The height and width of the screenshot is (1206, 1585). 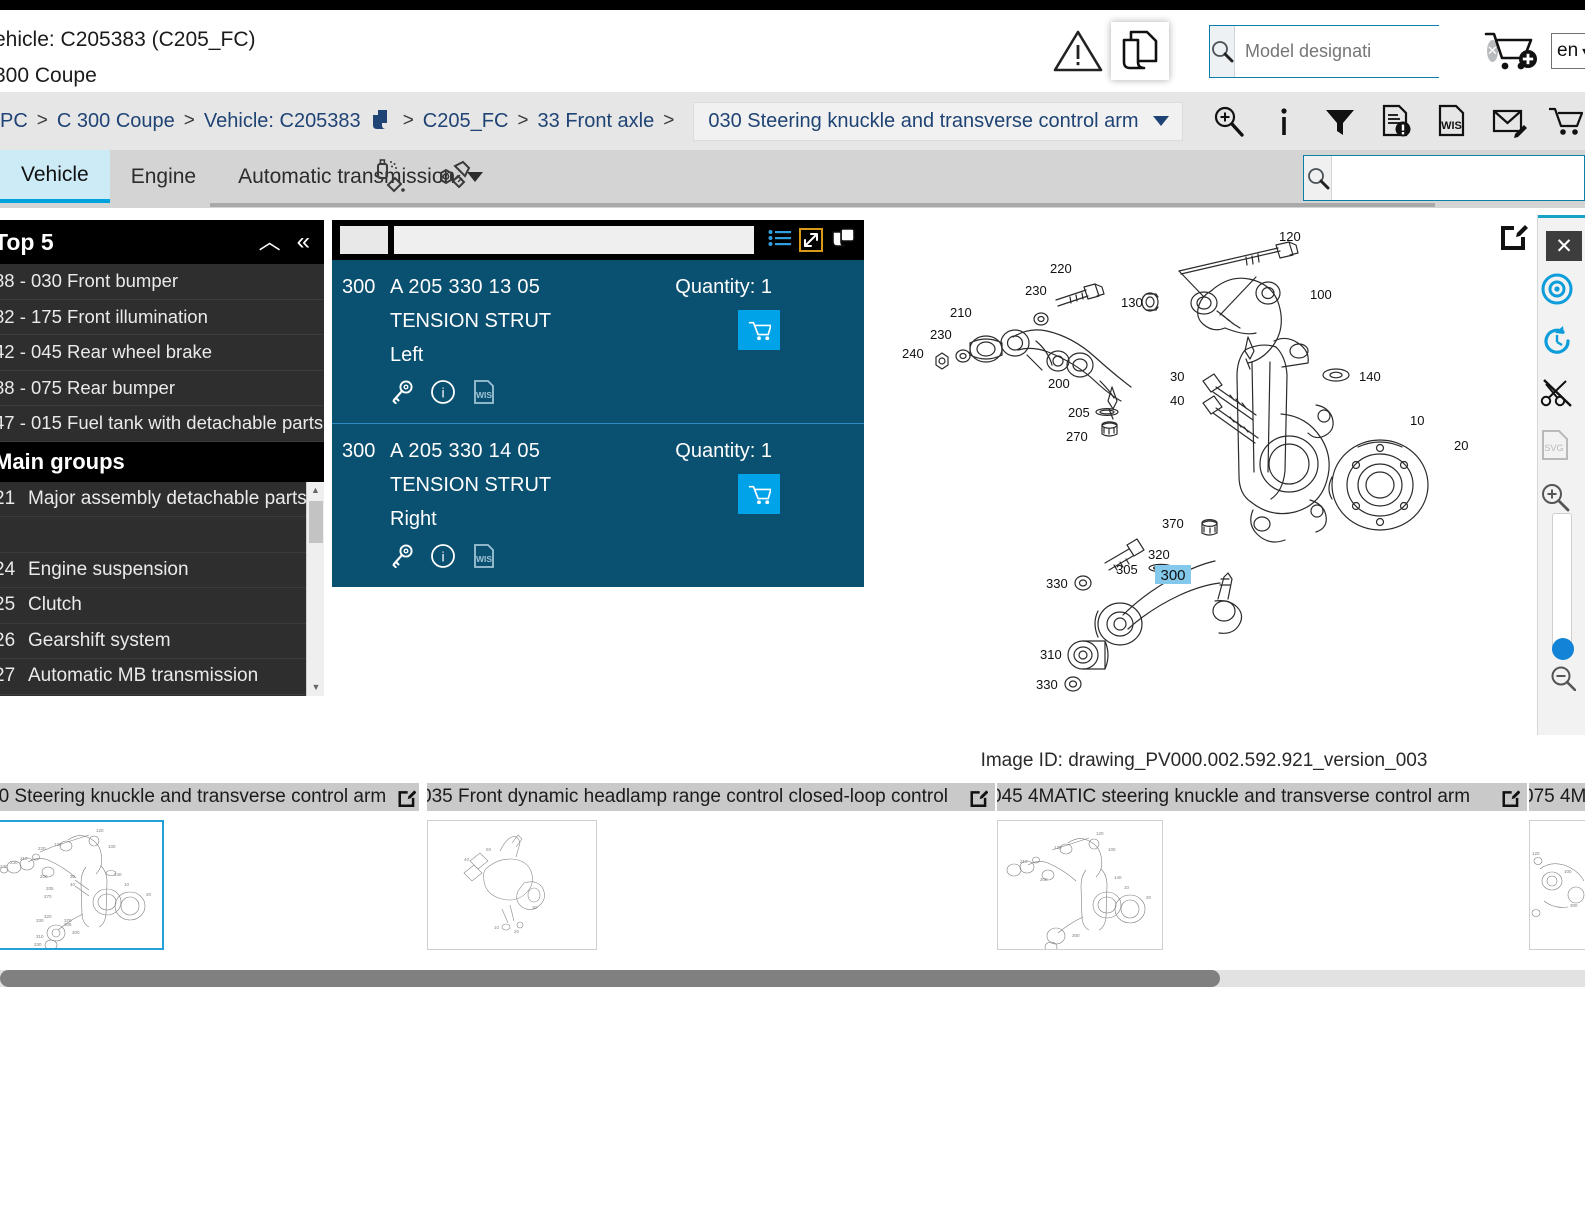 I want to click on collapse-left-icon: «, so click(x=303, y=242).